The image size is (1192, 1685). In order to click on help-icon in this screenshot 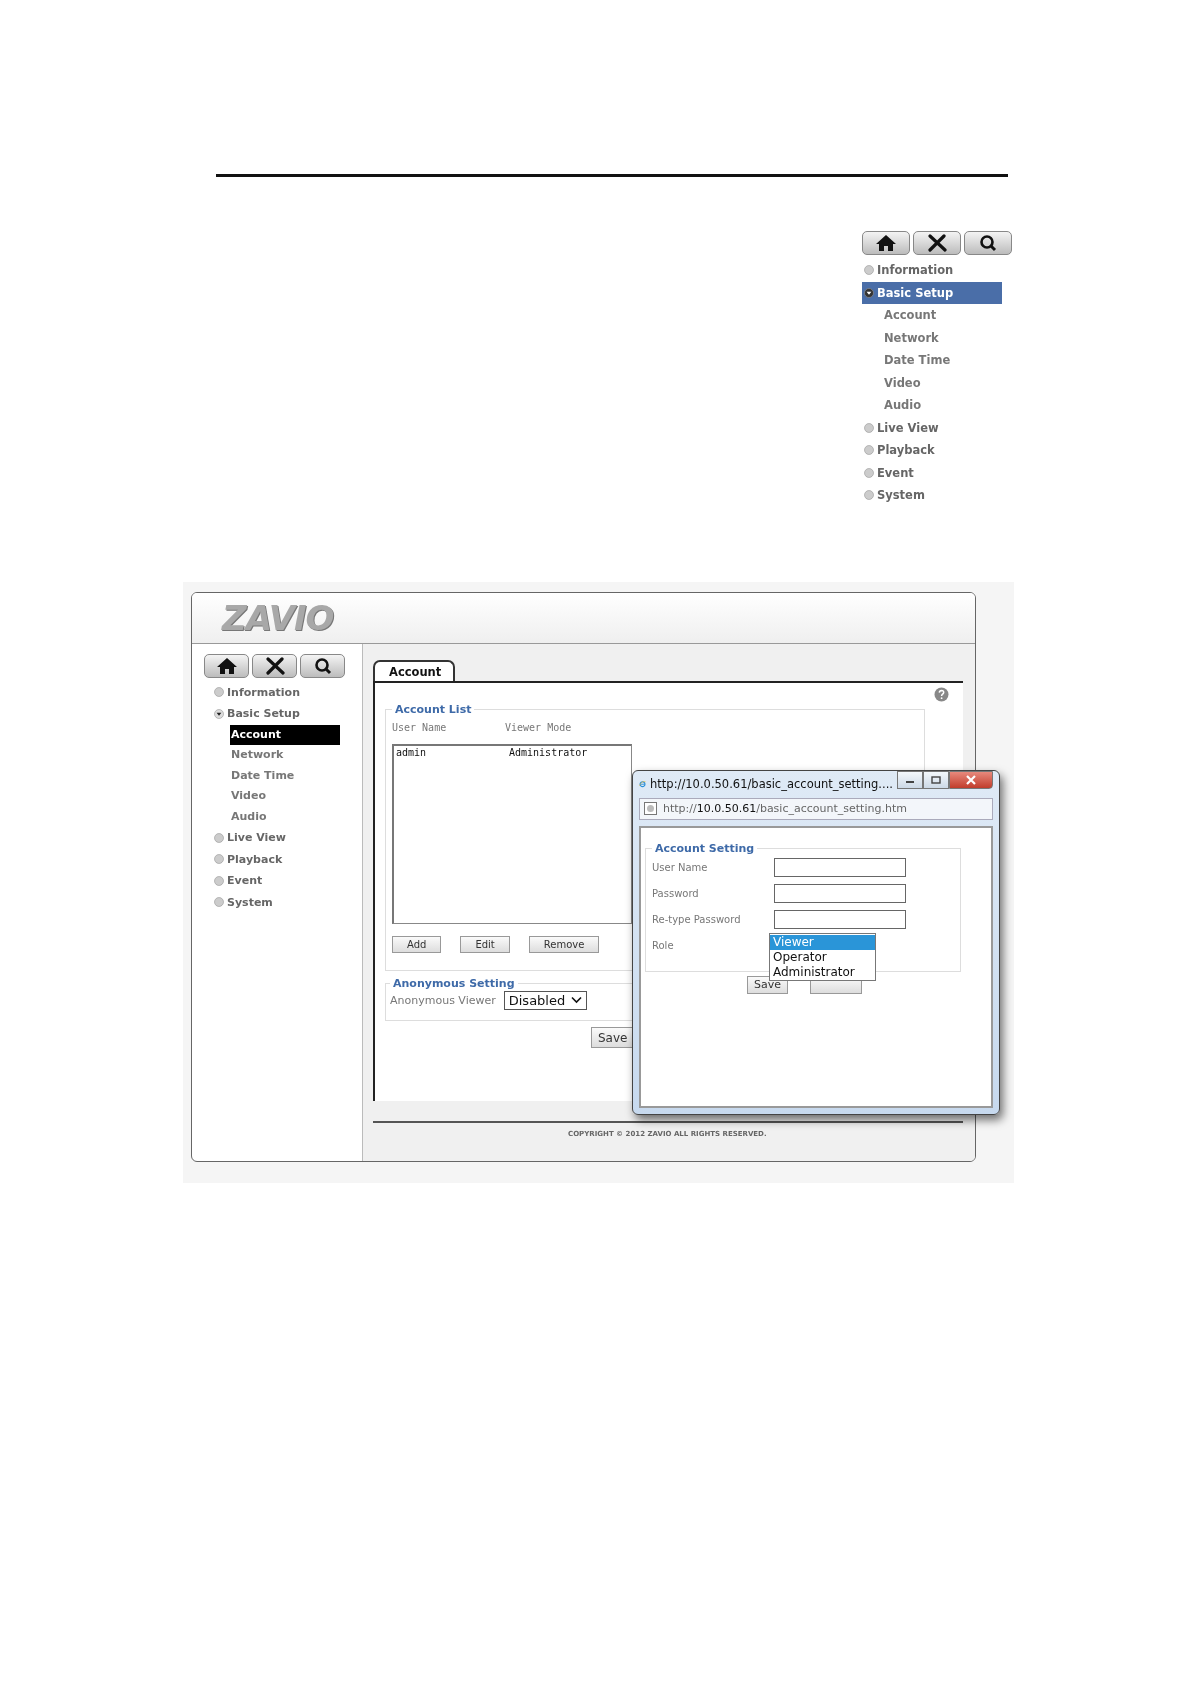, I will do `click(941, 694)`.